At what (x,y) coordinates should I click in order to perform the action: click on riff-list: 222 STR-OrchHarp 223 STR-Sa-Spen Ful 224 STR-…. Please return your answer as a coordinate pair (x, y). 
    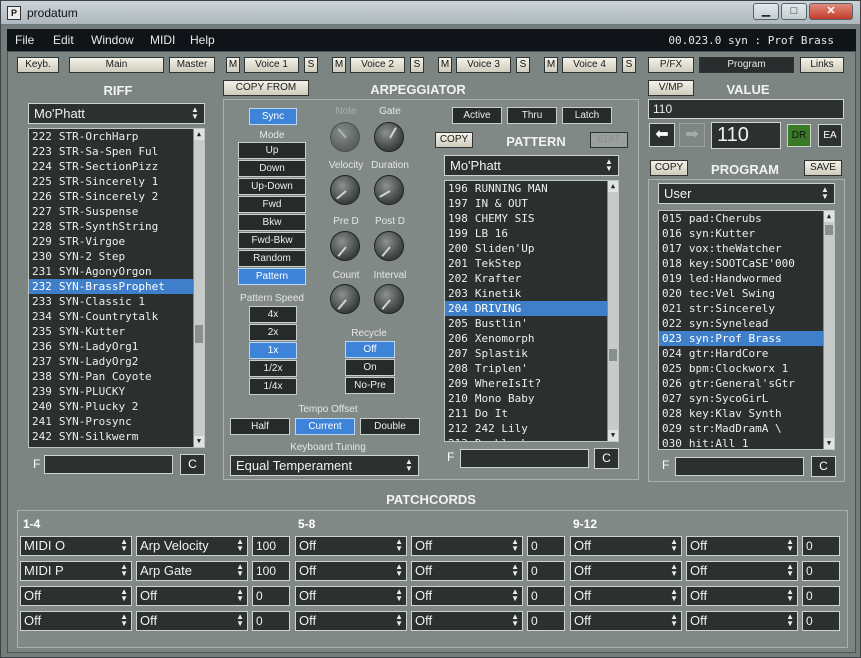
    Looking at the image, I should click on (116, 288).